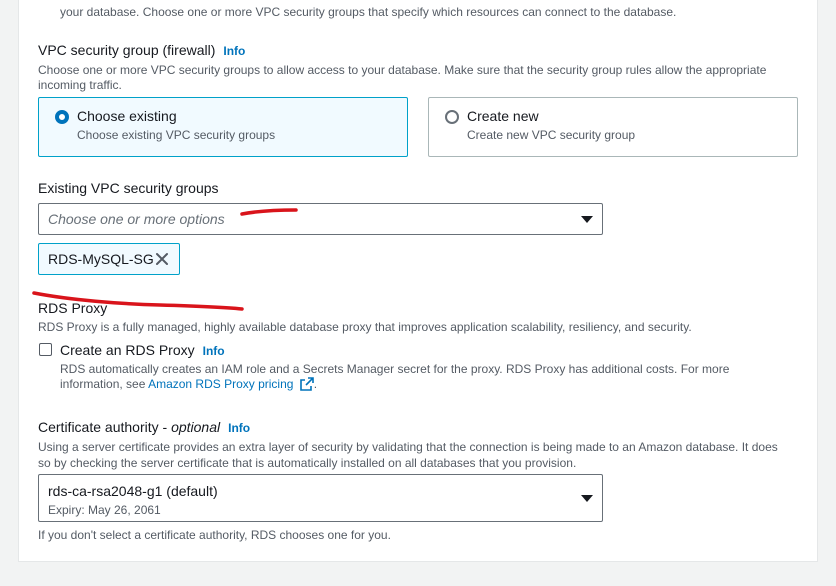 The height and width of the screenshot is (586, 836). I want to click on create-new-radio, so click(452, 117).